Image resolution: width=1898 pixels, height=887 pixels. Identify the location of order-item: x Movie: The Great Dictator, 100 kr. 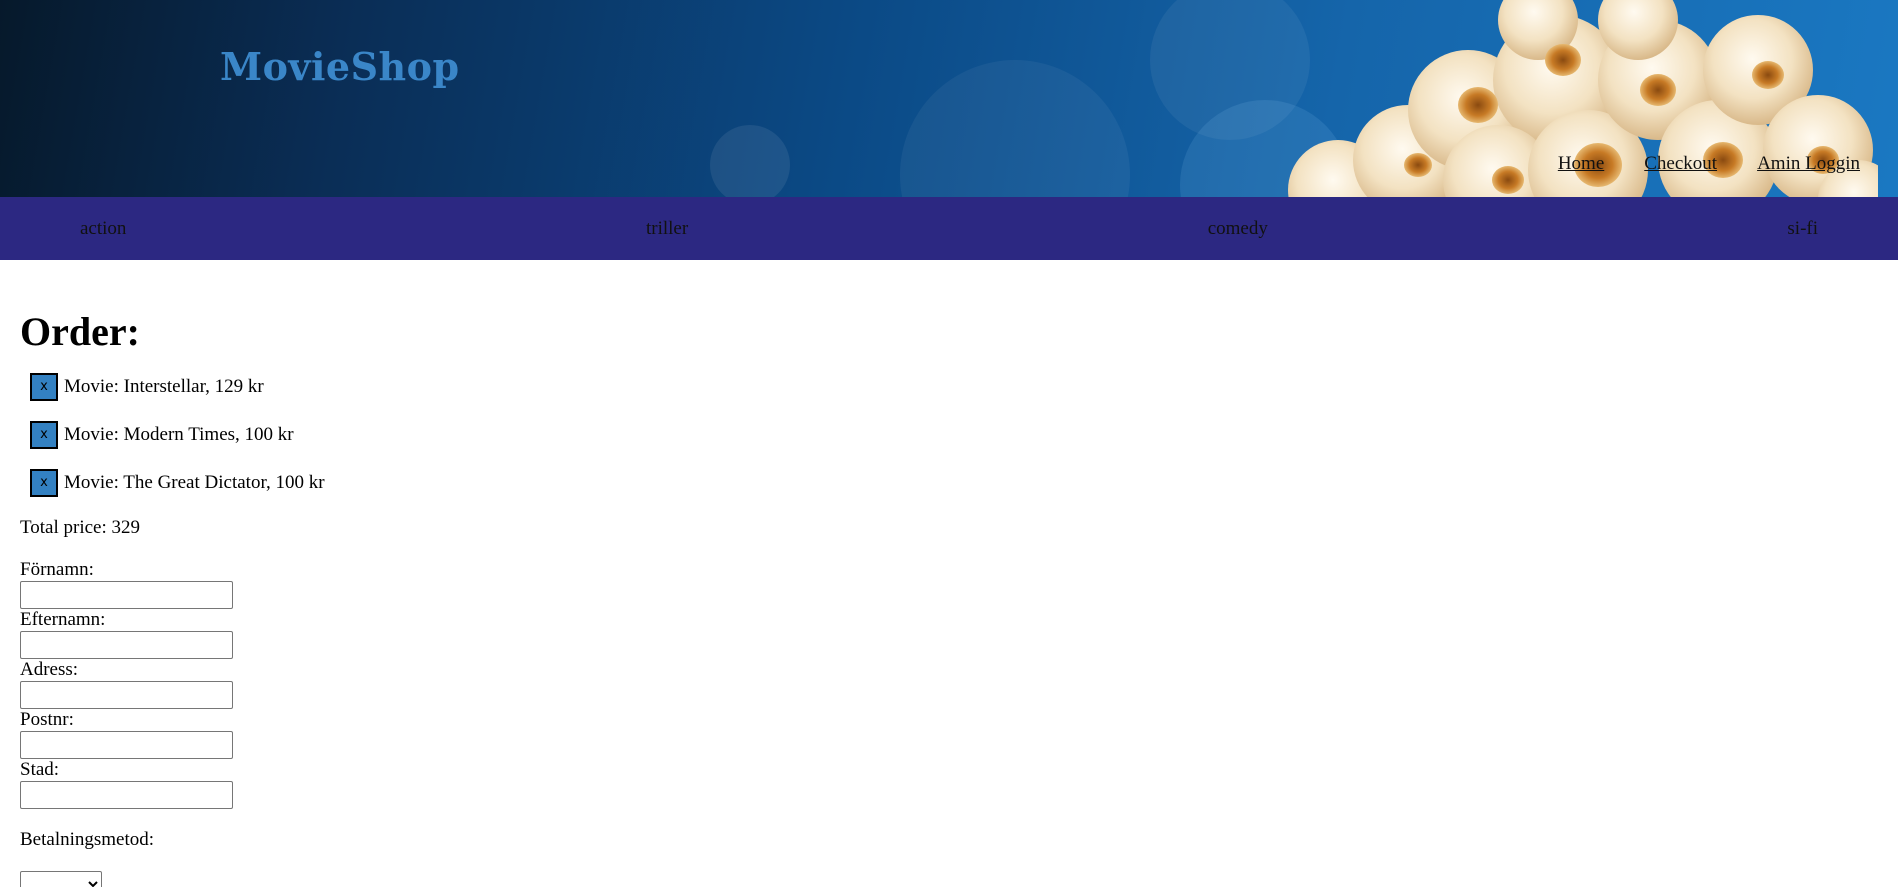
(954, 483).